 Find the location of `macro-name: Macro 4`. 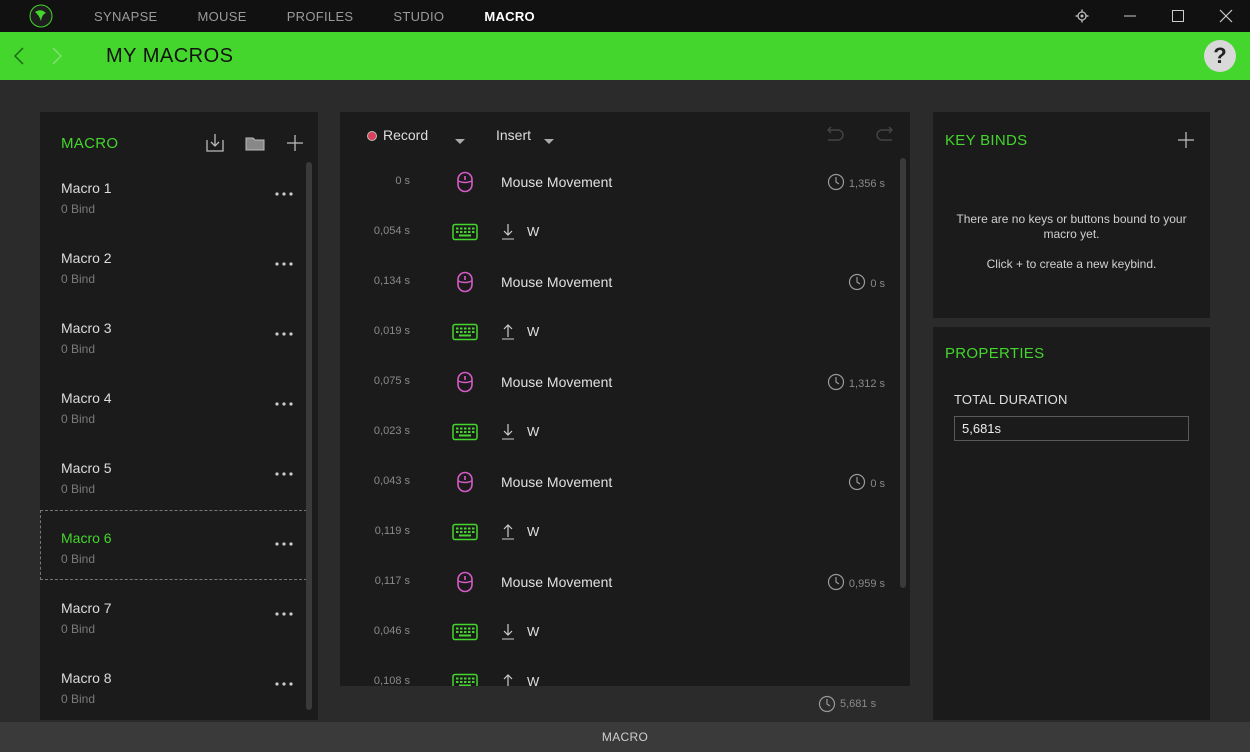

macro-name: Macro 4 is located at coordinates (86, 398).